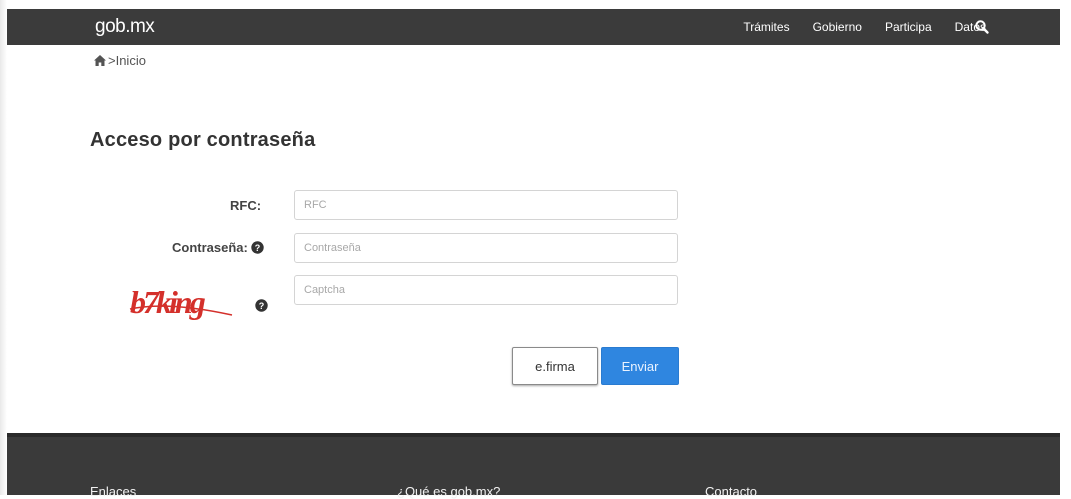 Image resolution: width=1071 pixels, height=499 pixels. Describe the element at coordinates (486, 248) in the screenshot. I see `password-input` at that location.